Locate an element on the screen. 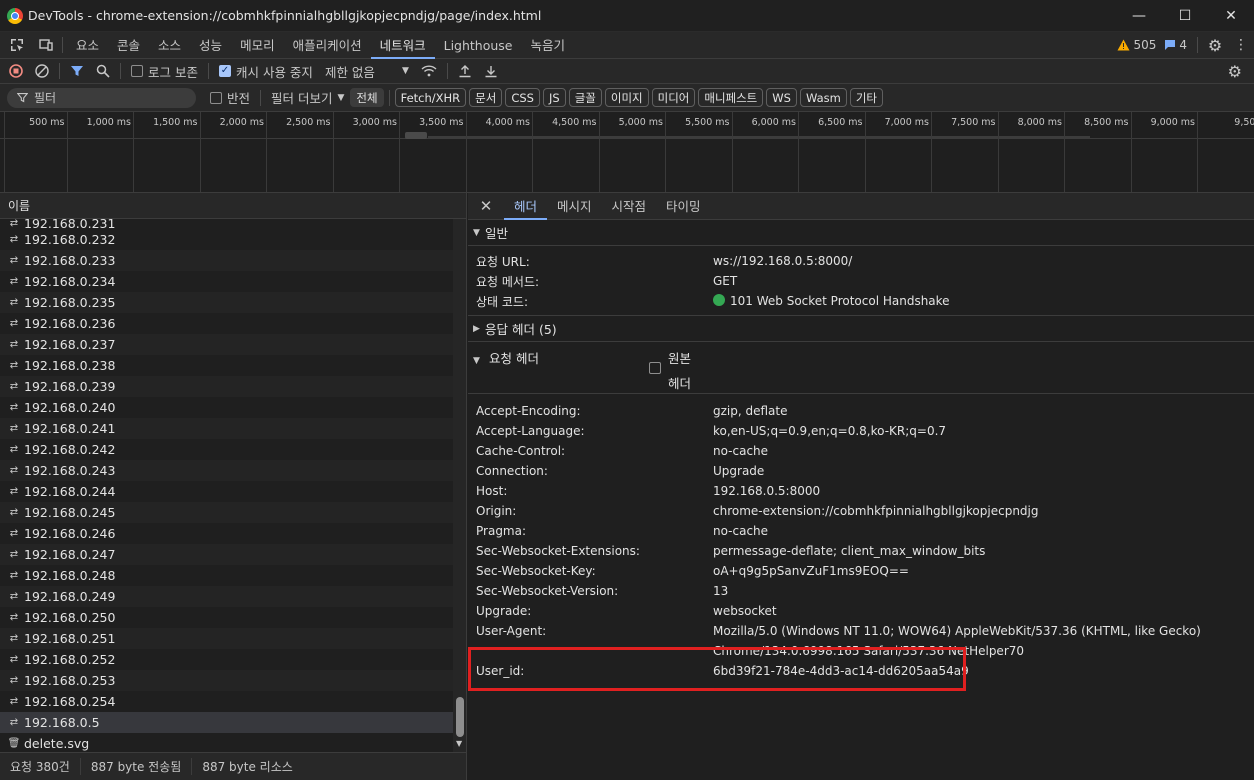 Image resolution: width=1254 pixels, height=780 pixels. throttling-select: 제한 없음 ▼ is located at coordinates (367, 71).